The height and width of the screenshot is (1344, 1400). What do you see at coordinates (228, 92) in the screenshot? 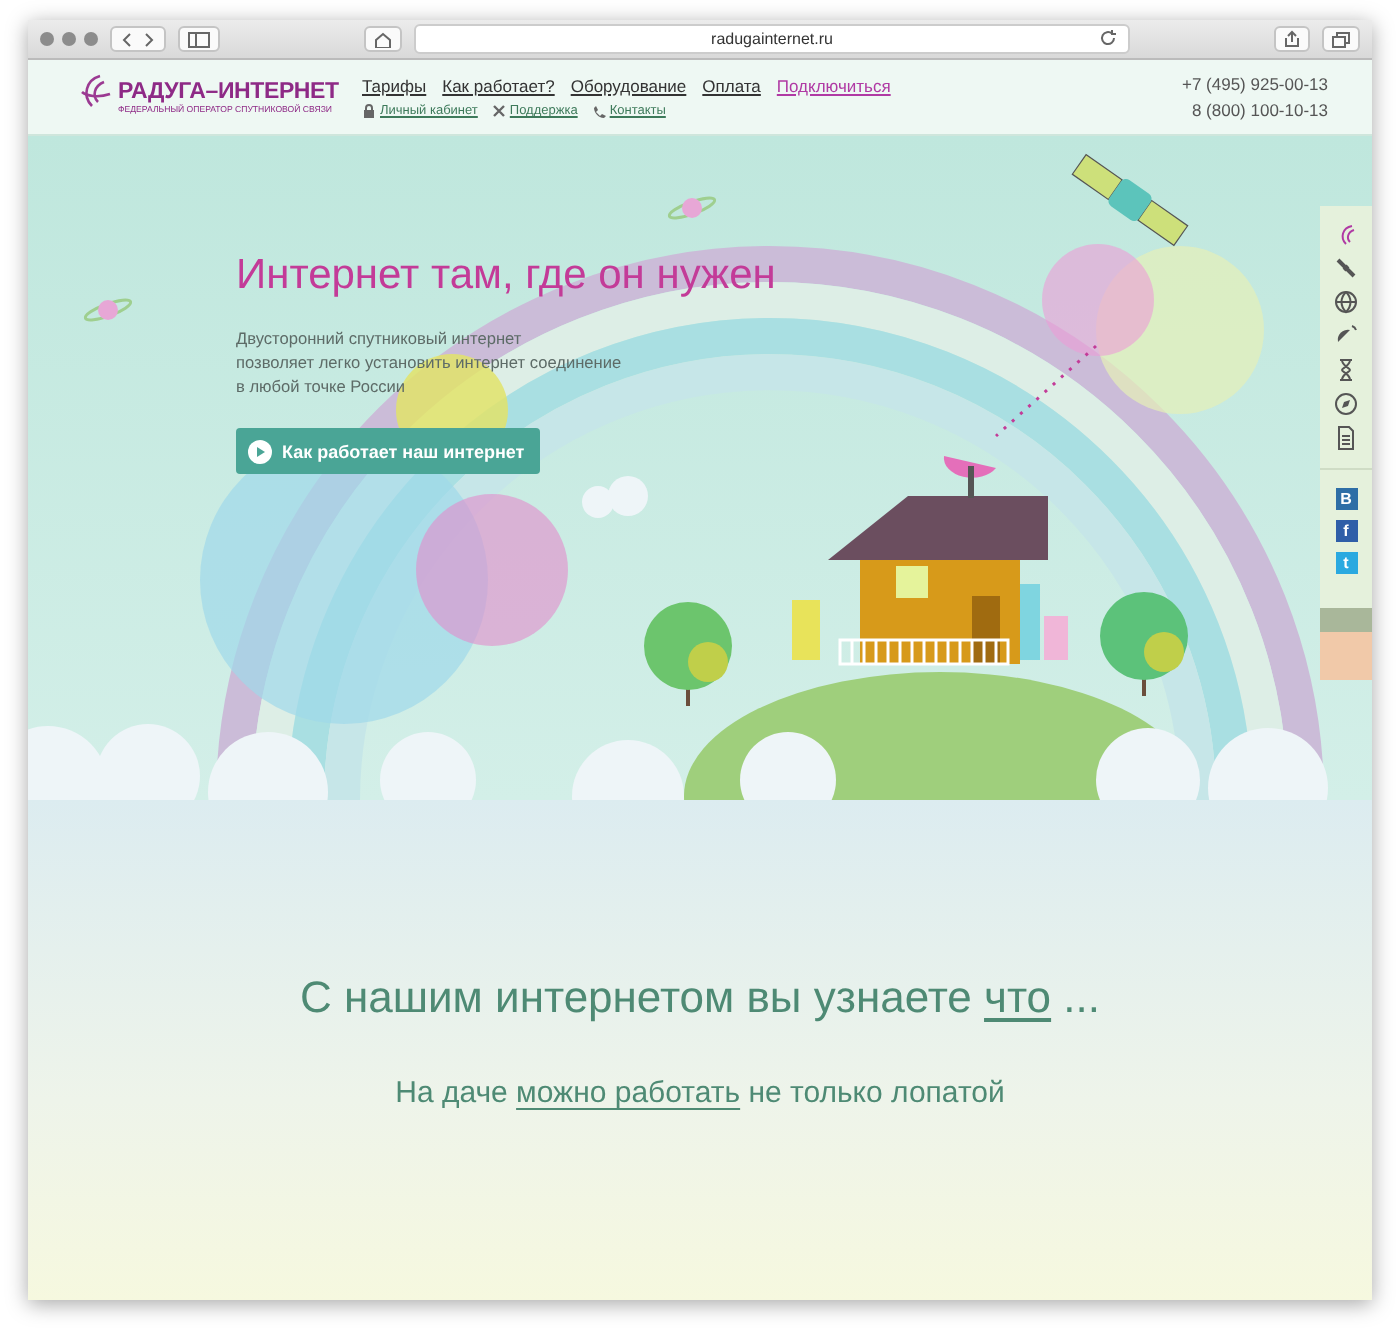
I see `logo-title: РАДУГА–ИНТЕРНЕТ` at bounding box center [228, 92].